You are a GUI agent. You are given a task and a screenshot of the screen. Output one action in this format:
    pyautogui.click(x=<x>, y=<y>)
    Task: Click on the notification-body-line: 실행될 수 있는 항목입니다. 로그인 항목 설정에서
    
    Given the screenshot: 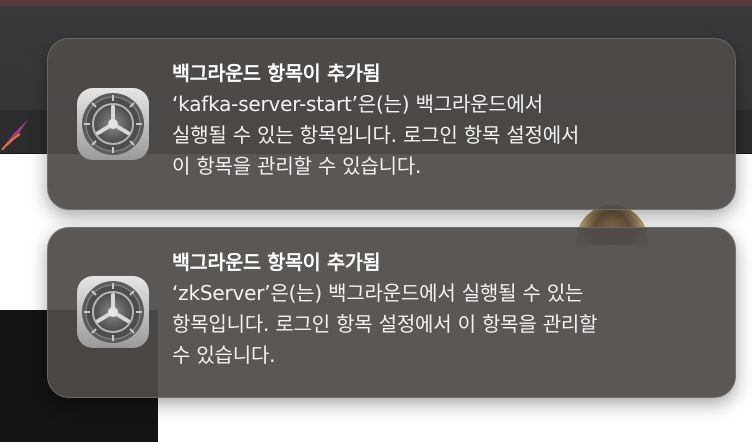 What is the action you would take?
    pyautogui.click(x=376, y=135)
    